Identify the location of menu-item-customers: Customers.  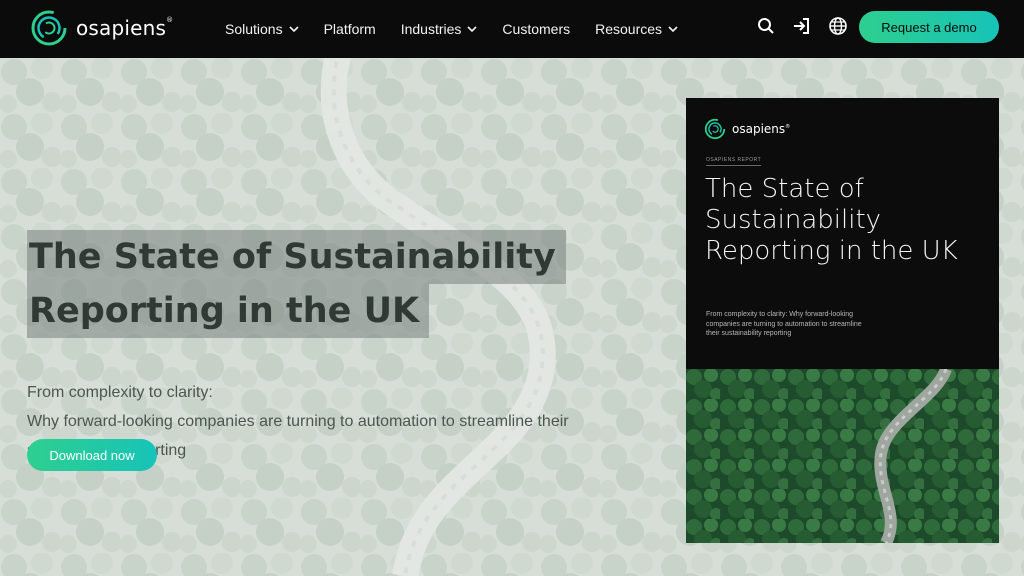
(536, 29).